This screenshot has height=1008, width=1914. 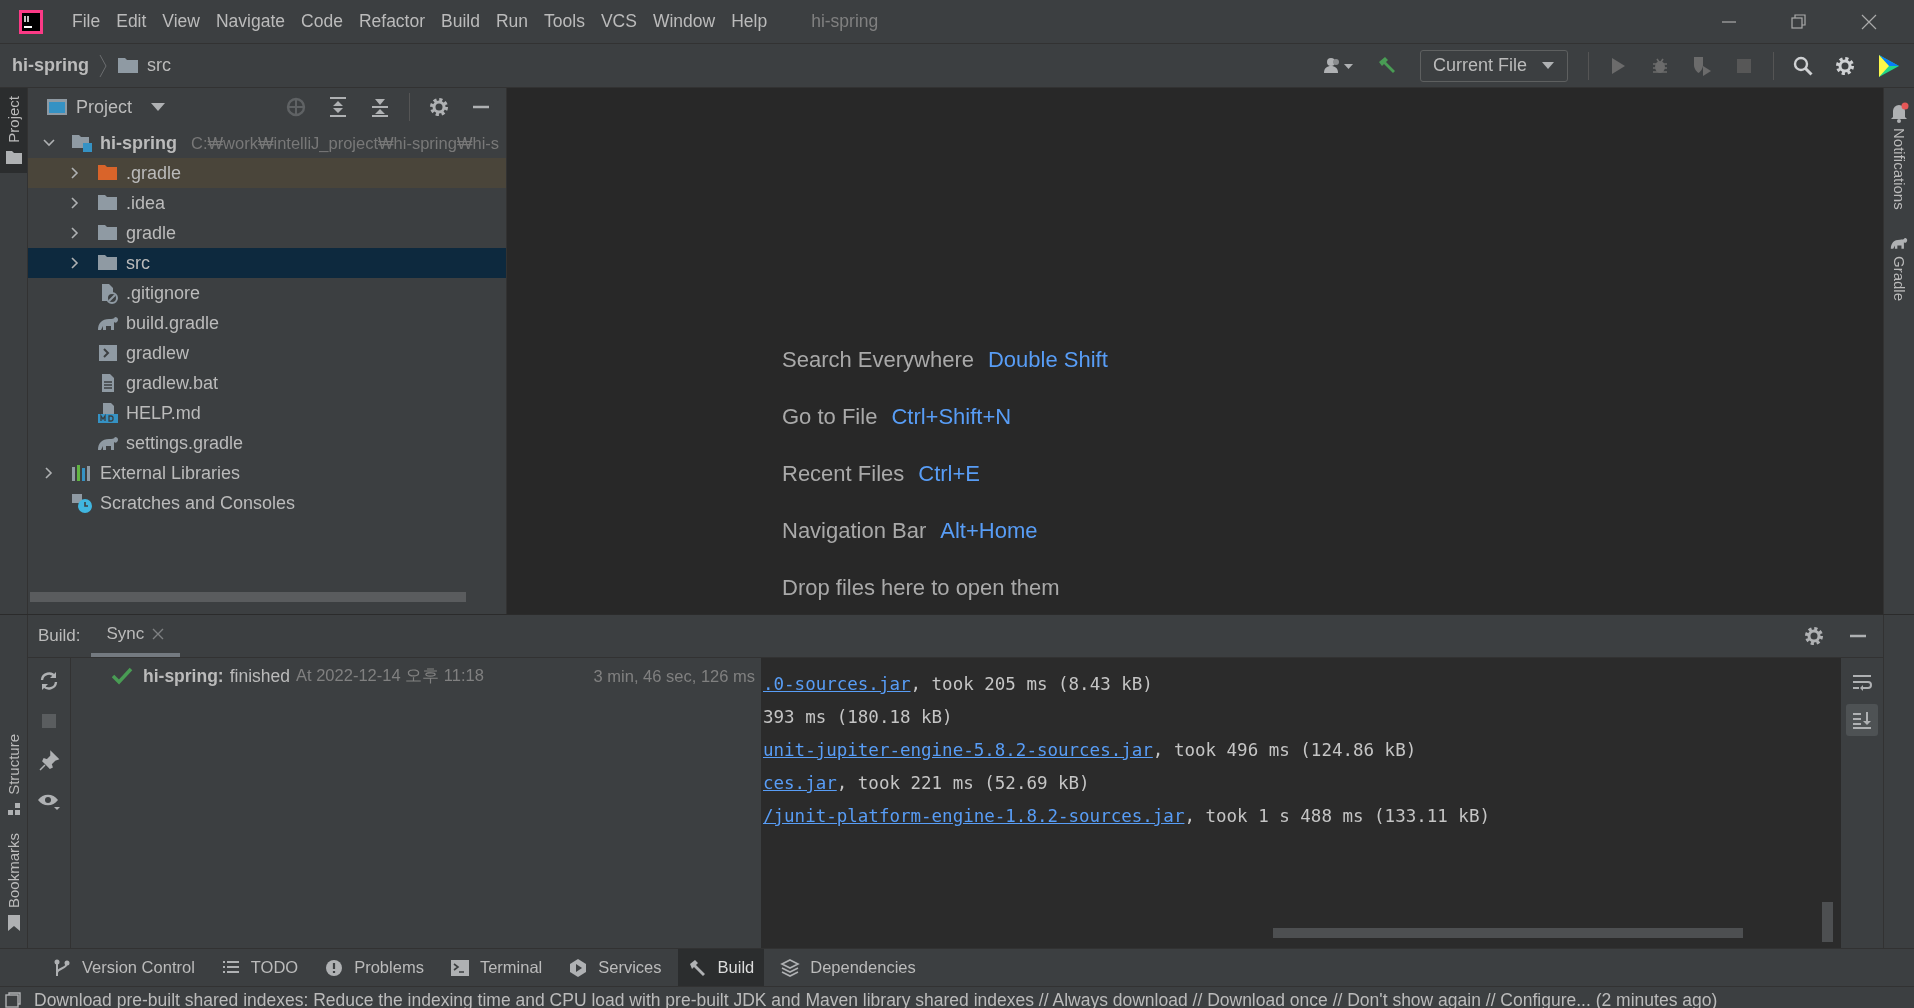 I want to click on build-duration: 3 min, 46 sec, 126 ms, so click(x=674, y=676).